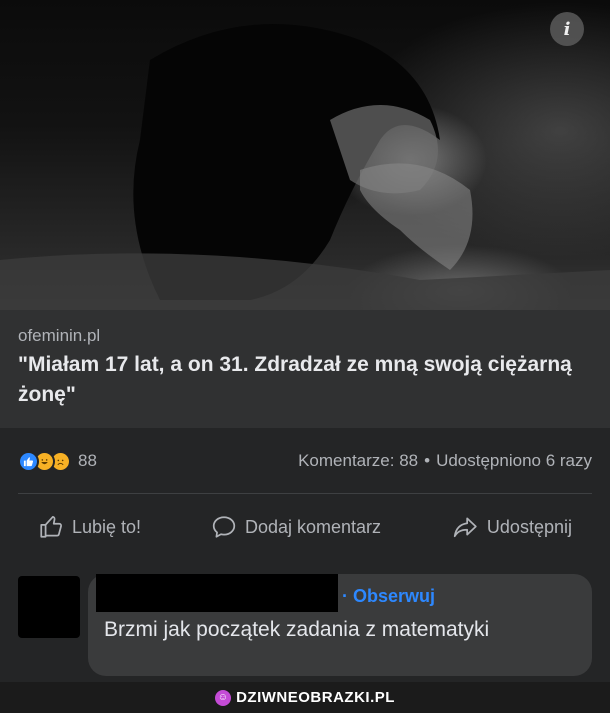  Describe the element at coordinates (358, 460) in the screenshot. I see `comments-count: Komentarze: 88` at that location.